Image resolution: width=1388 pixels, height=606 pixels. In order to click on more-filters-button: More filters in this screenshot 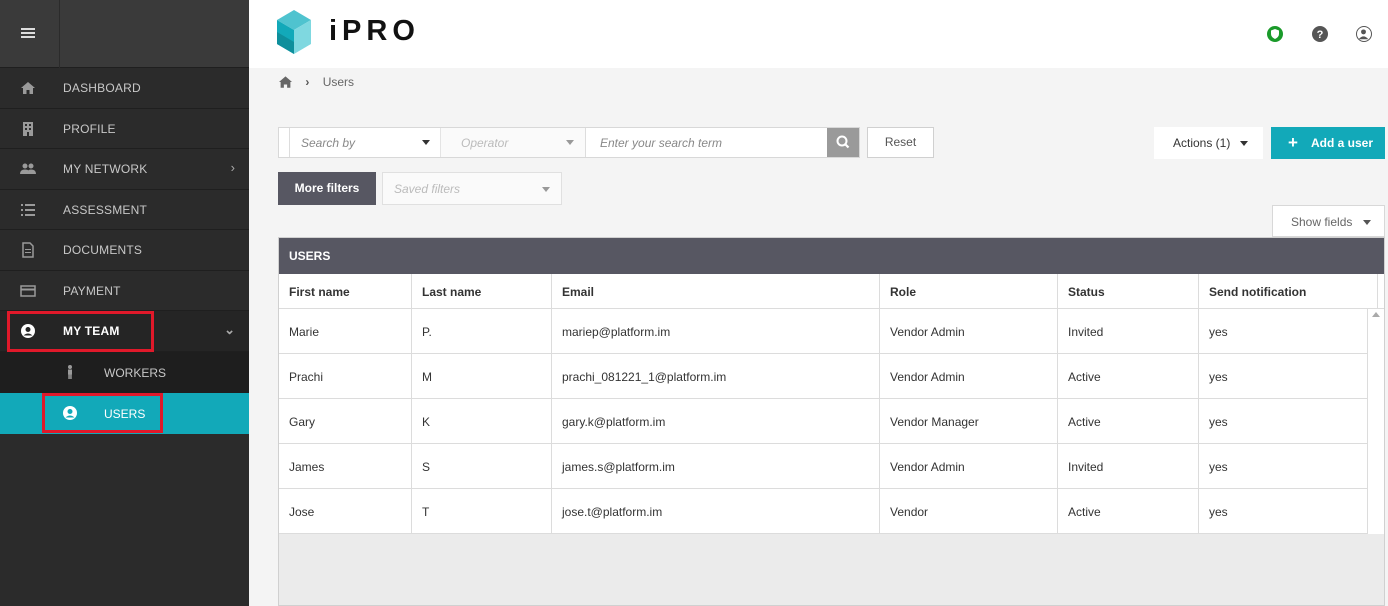, I will do `click(327, 188)`.